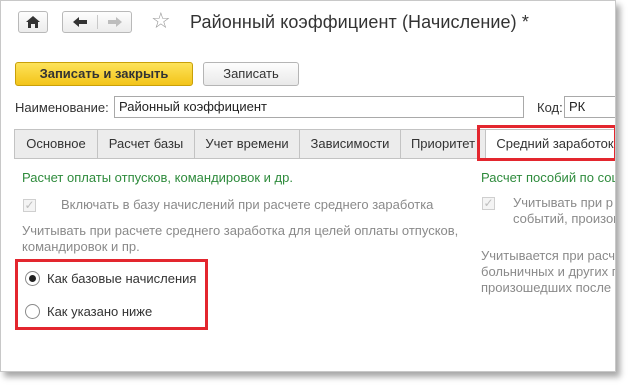  Describe the element at coordinates (548, 255) in the screenshot. I see `benefits-description-line1: Учитывается при расч` at that location.